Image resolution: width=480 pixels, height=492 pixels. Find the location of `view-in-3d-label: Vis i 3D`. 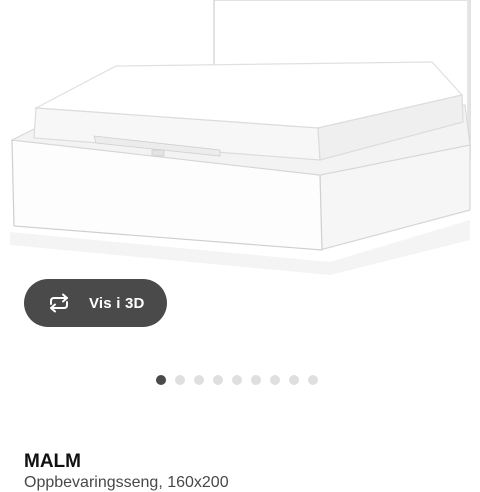

view-in-3d-label: Vis i 3D is located at coordinates (117, 303).